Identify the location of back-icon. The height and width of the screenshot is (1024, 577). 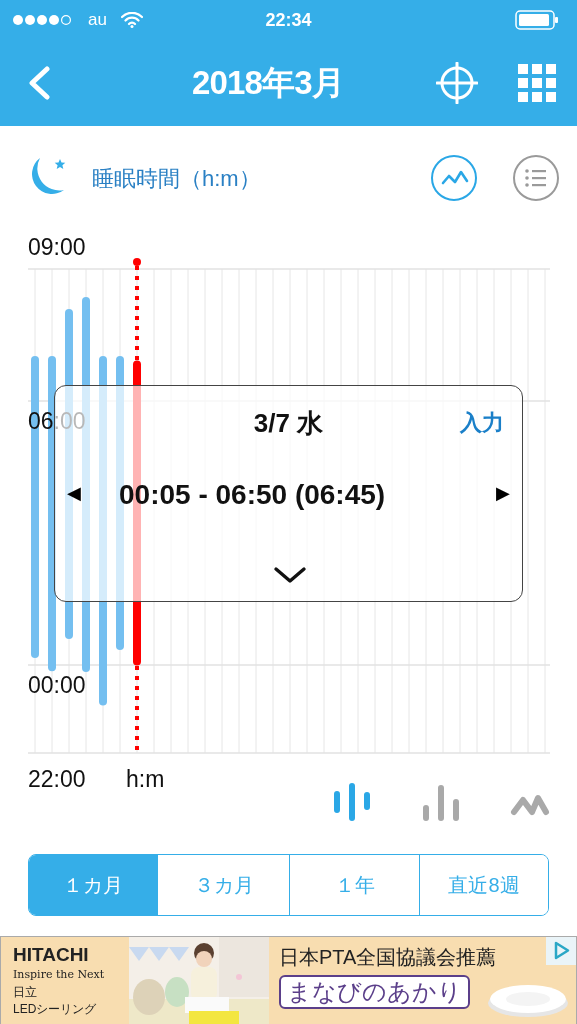
(39, 83).